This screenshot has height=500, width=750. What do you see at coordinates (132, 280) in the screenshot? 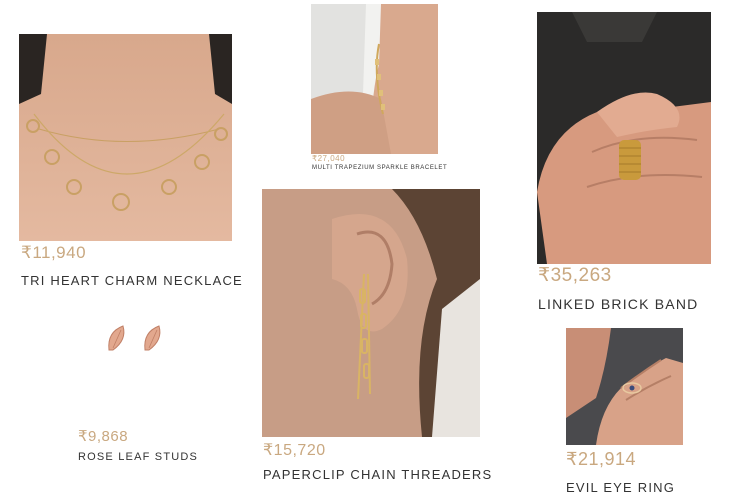
I see `product-name: TRI HEART CHARM NECKLACE` at bounding box center [132, 280].